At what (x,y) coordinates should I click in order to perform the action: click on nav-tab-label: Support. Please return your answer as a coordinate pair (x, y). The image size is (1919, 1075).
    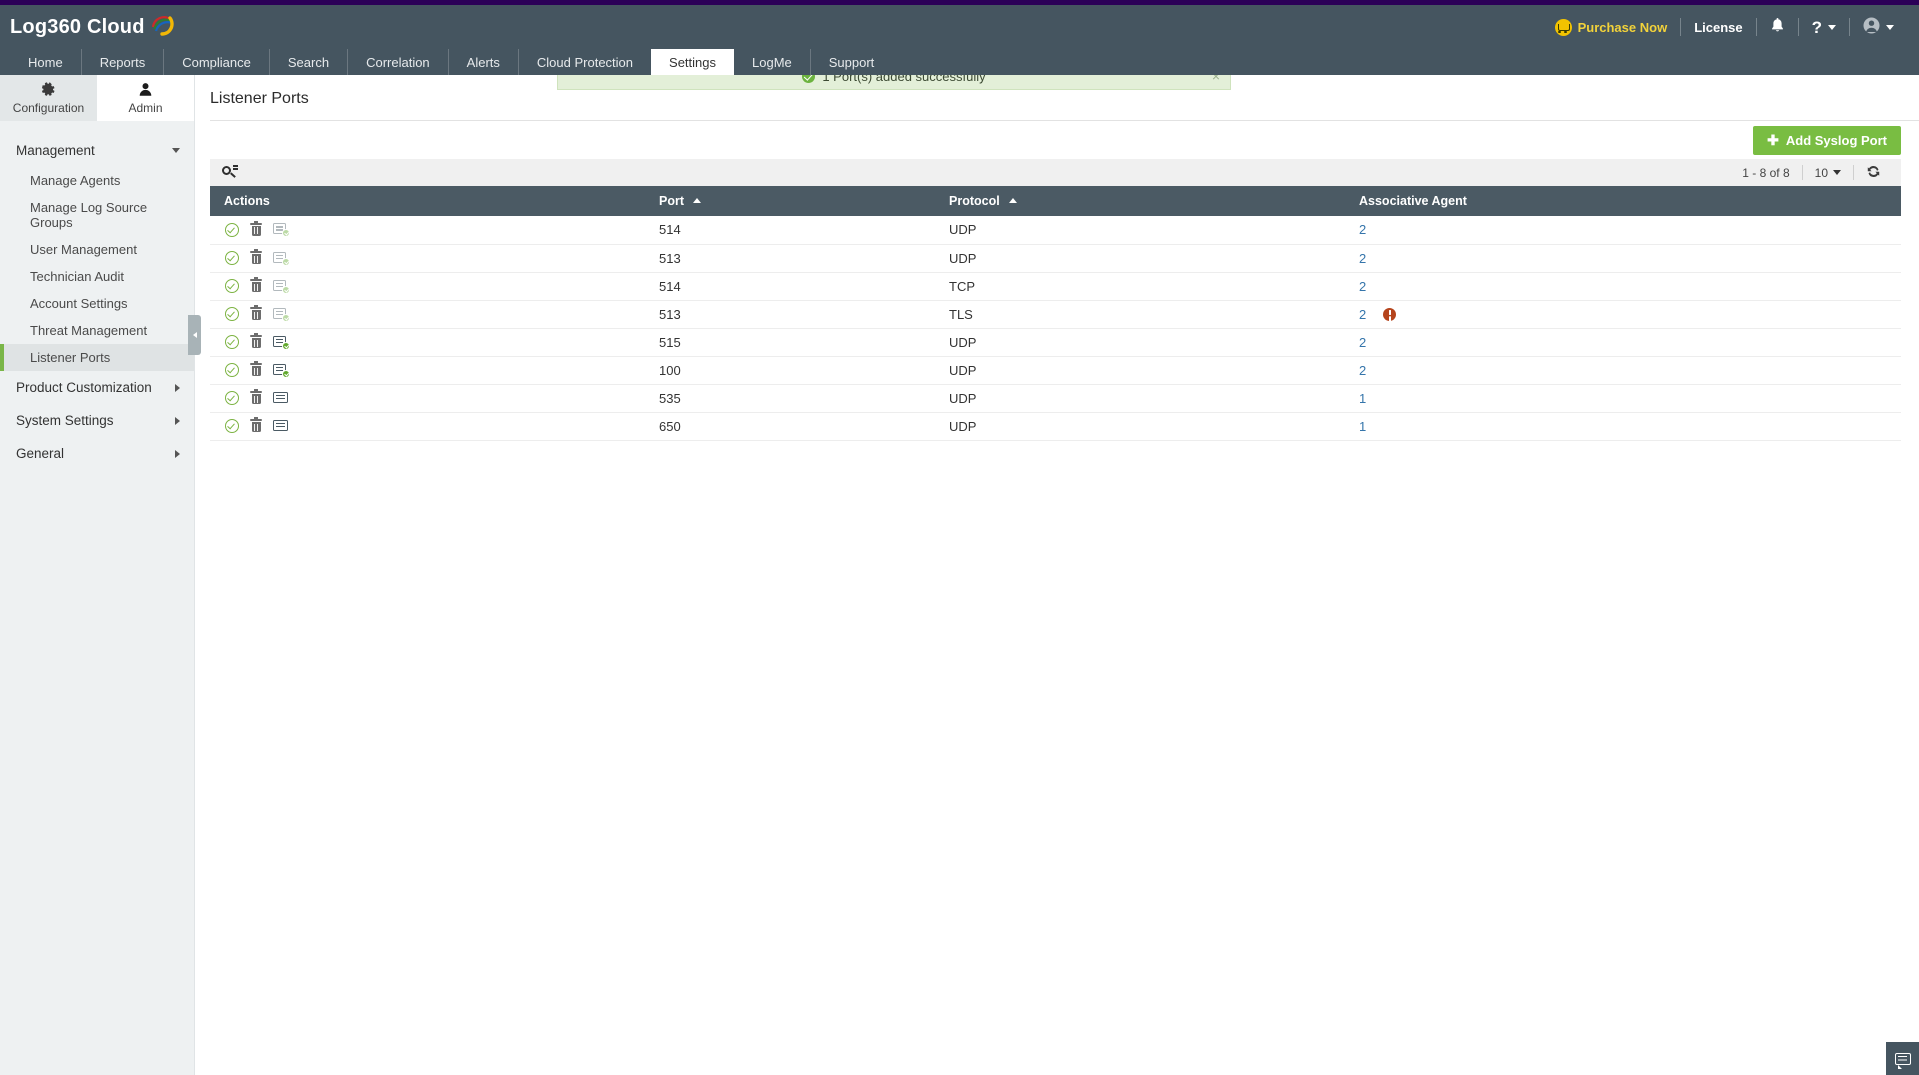
    Looking at the image, I should click on (851, 62).